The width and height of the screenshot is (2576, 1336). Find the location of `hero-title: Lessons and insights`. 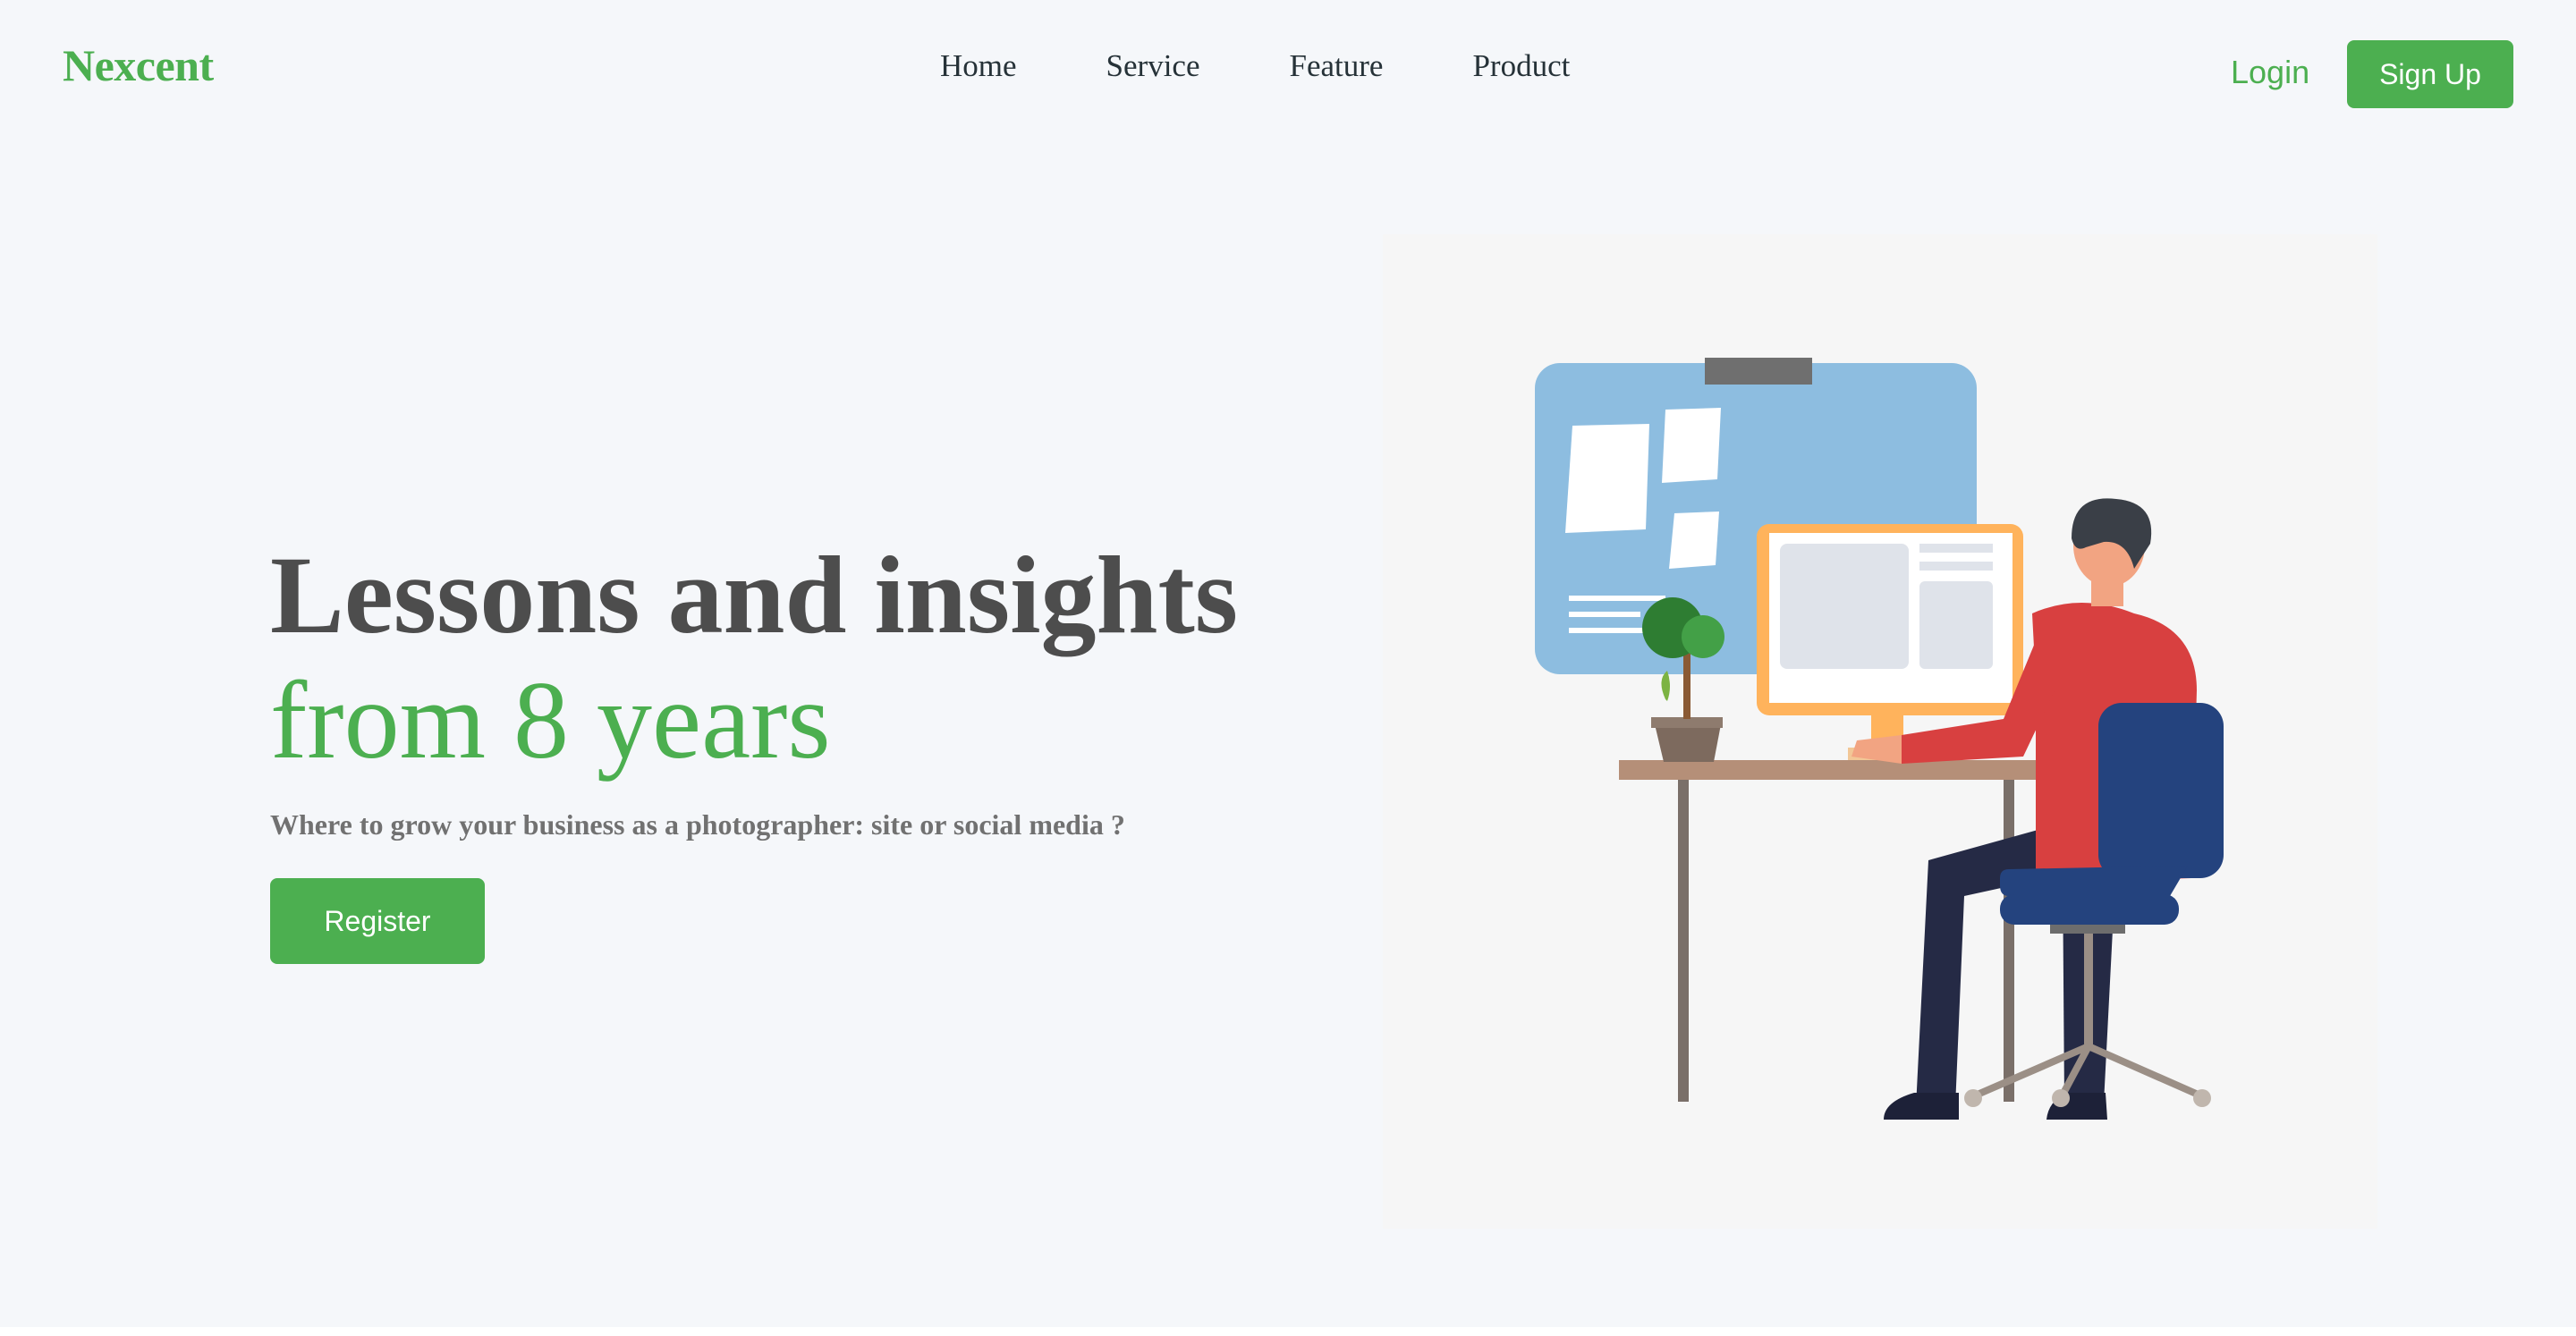

hero-title: Lessons and insights is located at coordinates (754, 595).